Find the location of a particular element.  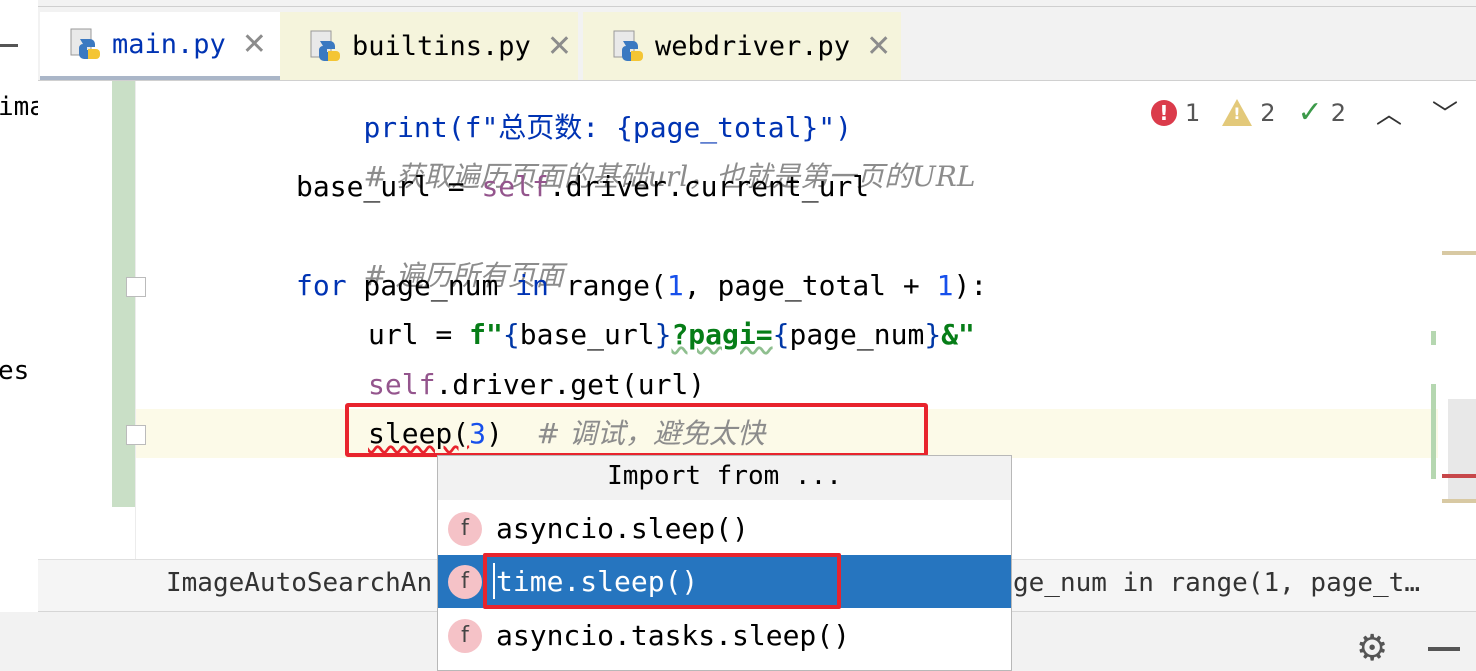

scrollbar-thumb is located at coordinates (1462, 449).